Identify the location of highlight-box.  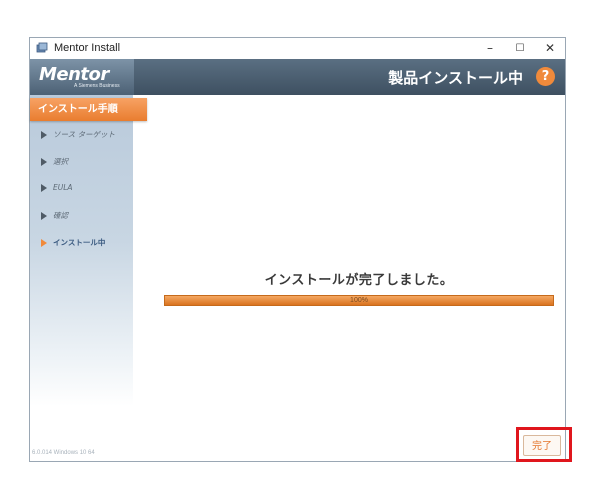
(544, 444).